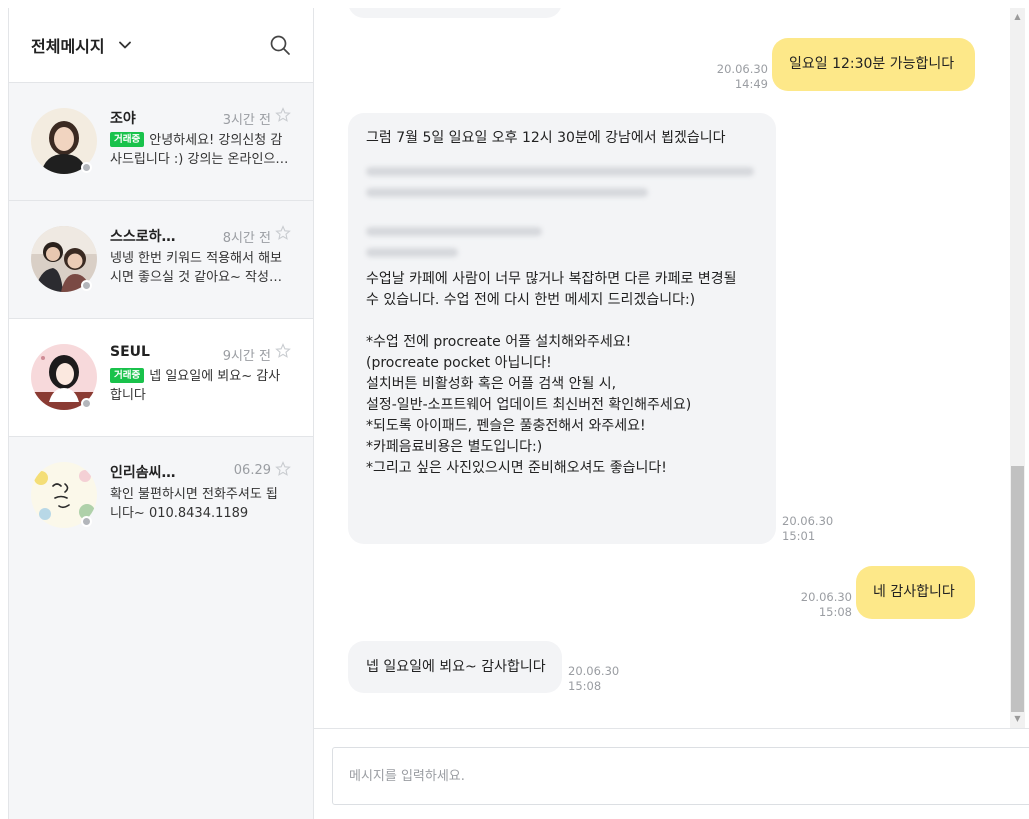  What do you see at coordinates (531, 300) in the screenshot?
I see `message-text: 수 있습니다. 수업 전에 다시 한번 메세지 드리겠습니다:)` at bounding box center [531, 300].